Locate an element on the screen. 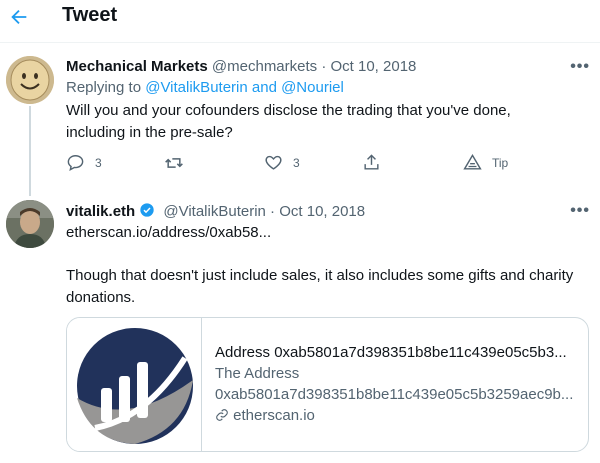 The width and height of the screenshot is (600, 463). tweet1-date: Oct 10, 2018 is located at coordinates (374, 66).